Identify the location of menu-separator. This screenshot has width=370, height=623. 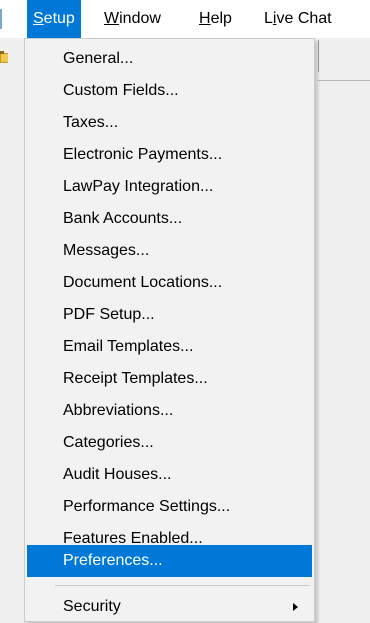
(182, 585).